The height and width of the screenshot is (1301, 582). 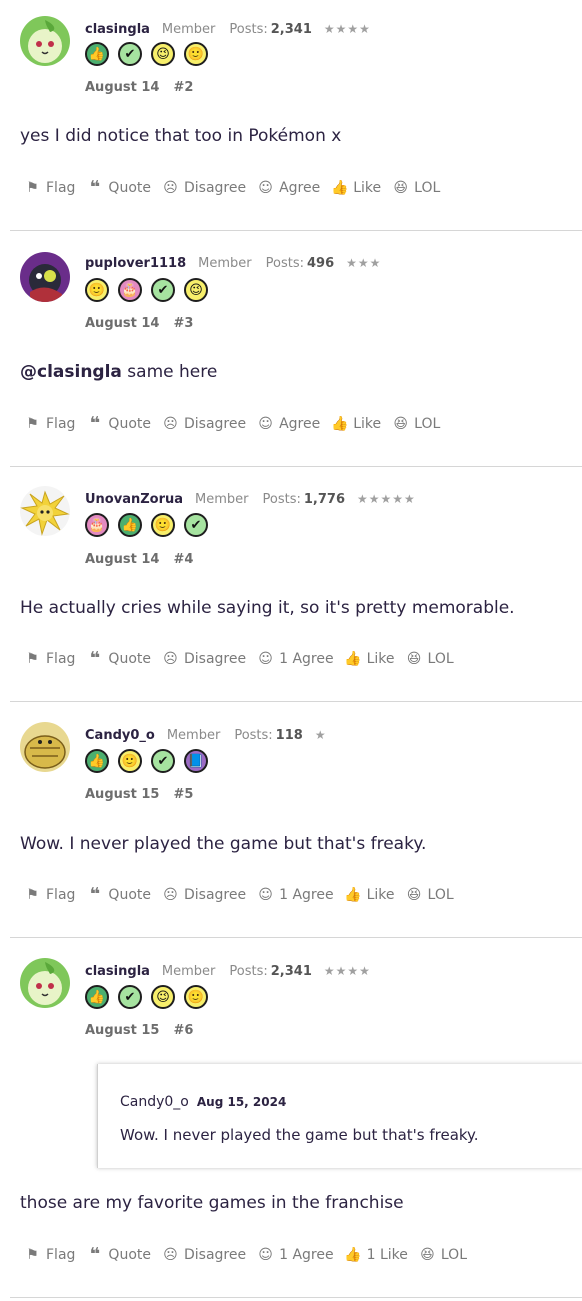 What do you see at coordinates (427, 187) in the screenshot?
I see `lol-label: LOL` at bounding box center [427, 187].